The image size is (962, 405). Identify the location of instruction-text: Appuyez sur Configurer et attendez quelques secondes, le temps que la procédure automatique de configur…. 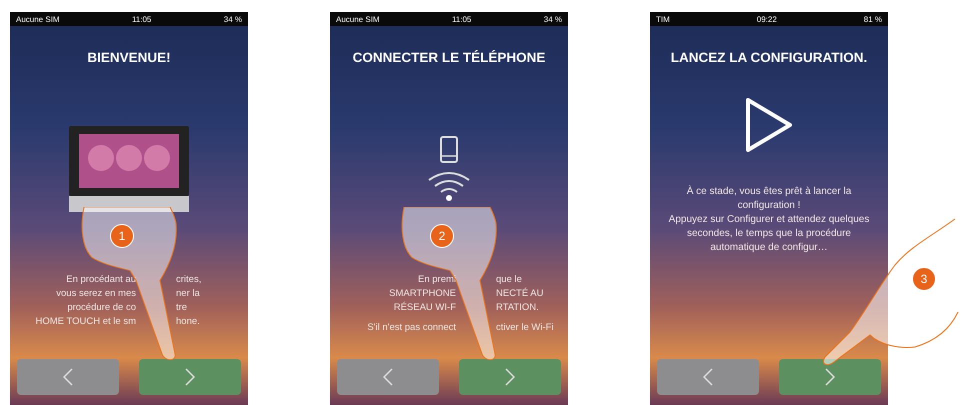
(769, 234).